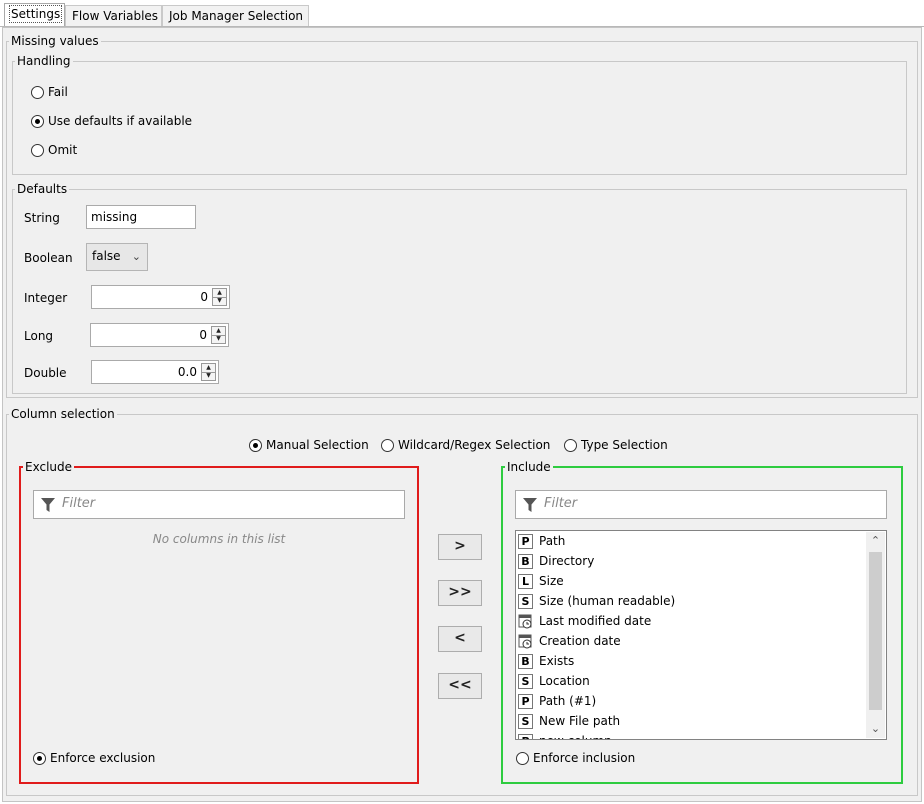 The image size is (924, 804). What do you see at coordinates (187, 372) in the screenshot?
I see `double-default-value: 0.0` at bounding box center [187, 372].